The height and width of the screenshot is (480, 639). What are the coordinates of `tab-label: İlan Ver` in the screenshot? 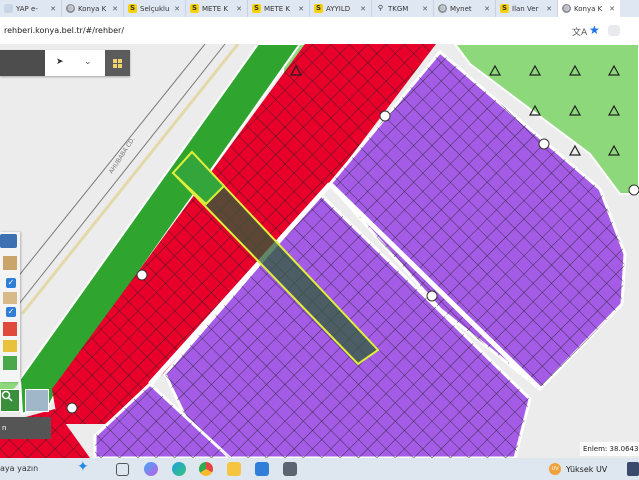 It's located at (525, 8).